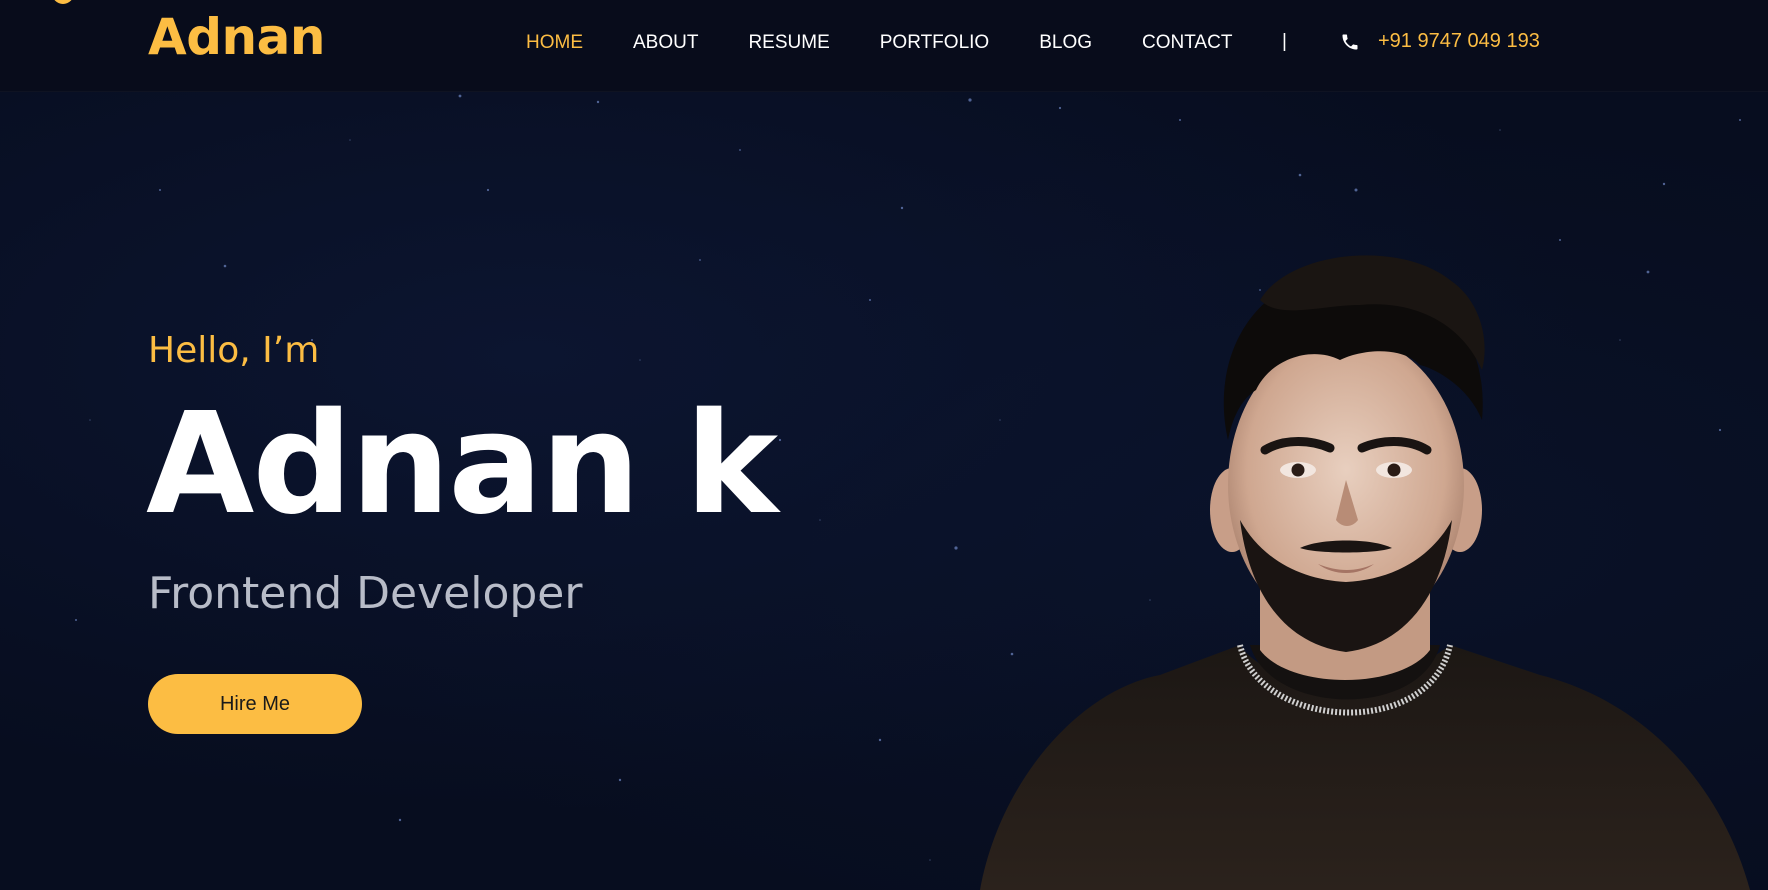 This screenshot has width=1768, height=890. What do you see at coordinates (554, 43) in the screenshot?
I see `nav-home: HOME` at bounding box center [554, 43].